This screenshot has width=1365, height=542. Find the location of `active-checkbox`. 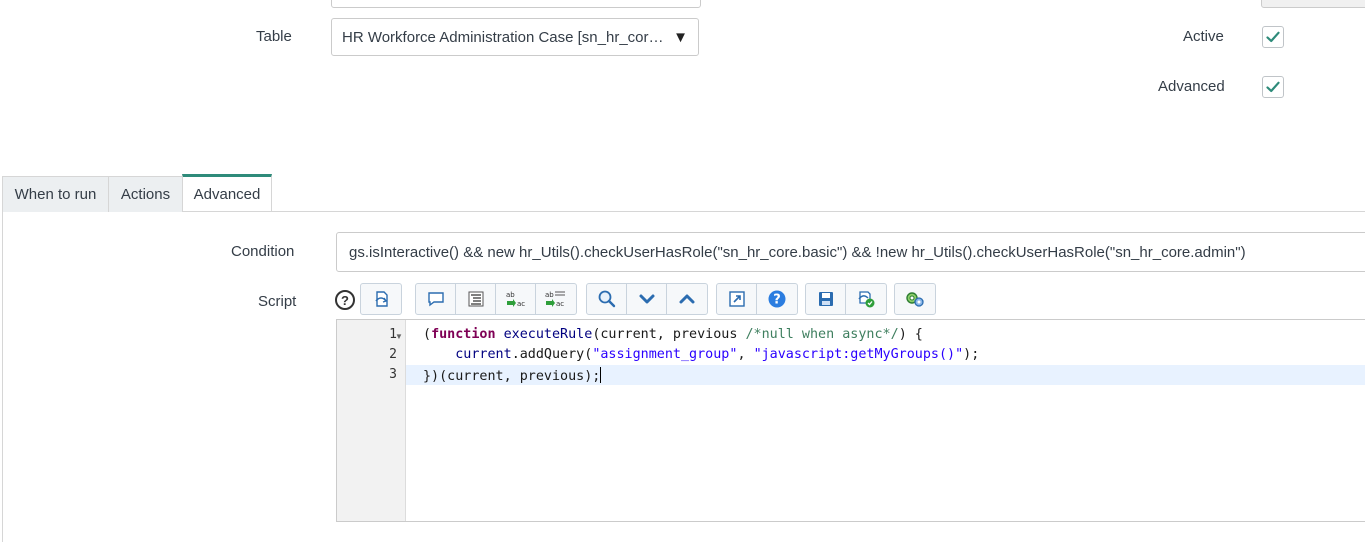

active-checkbox is located at coordinates (1273, 37).